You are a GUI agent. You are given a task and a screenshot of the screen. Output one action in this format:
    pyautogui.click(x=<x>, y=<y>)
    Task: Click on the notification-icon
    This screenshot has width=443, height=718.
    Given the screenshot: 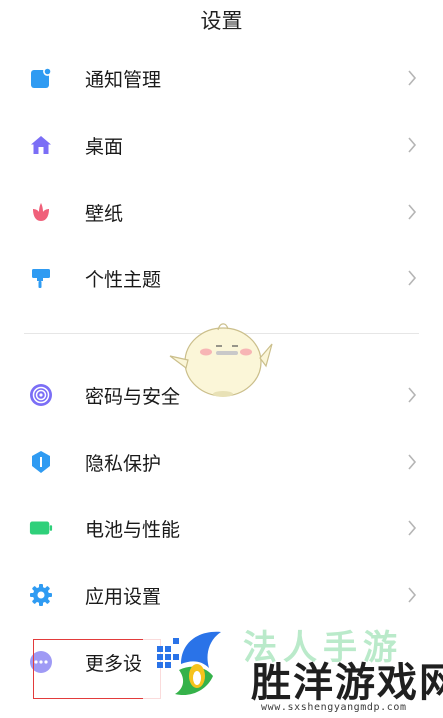 What is the action you would take?
    pyautogui.click(x=41, y=78)
    